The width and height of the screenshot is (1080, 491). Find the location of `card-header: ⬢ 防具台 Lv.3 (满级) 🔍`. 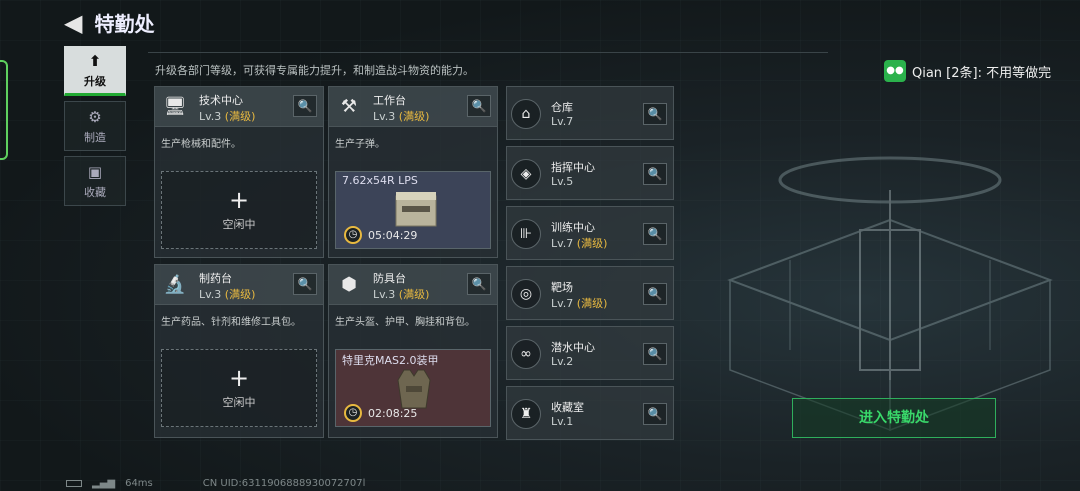

card-header: ⬢ 防具台 Lv.3 (满级) 🔍 is located at coordinates (413, 285).